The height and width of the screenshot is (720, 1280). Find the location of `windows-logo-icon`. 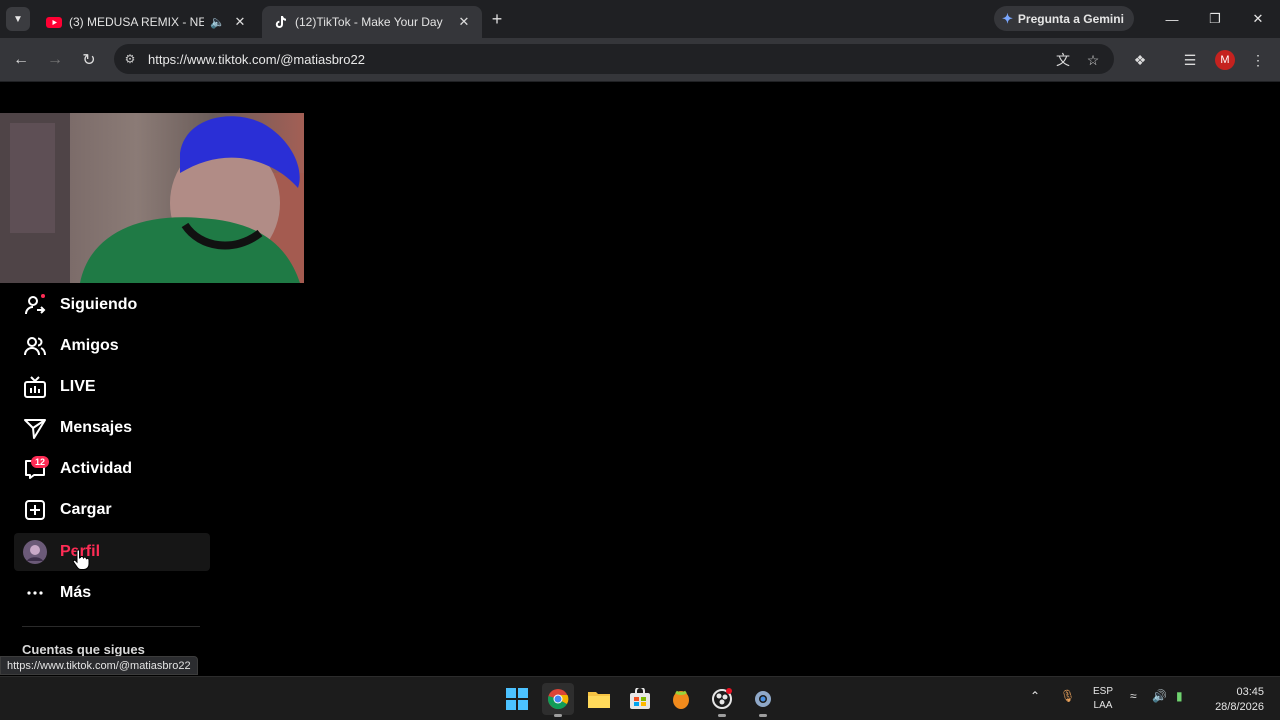

windows-logo-icon is located at coordinates (517, 699).